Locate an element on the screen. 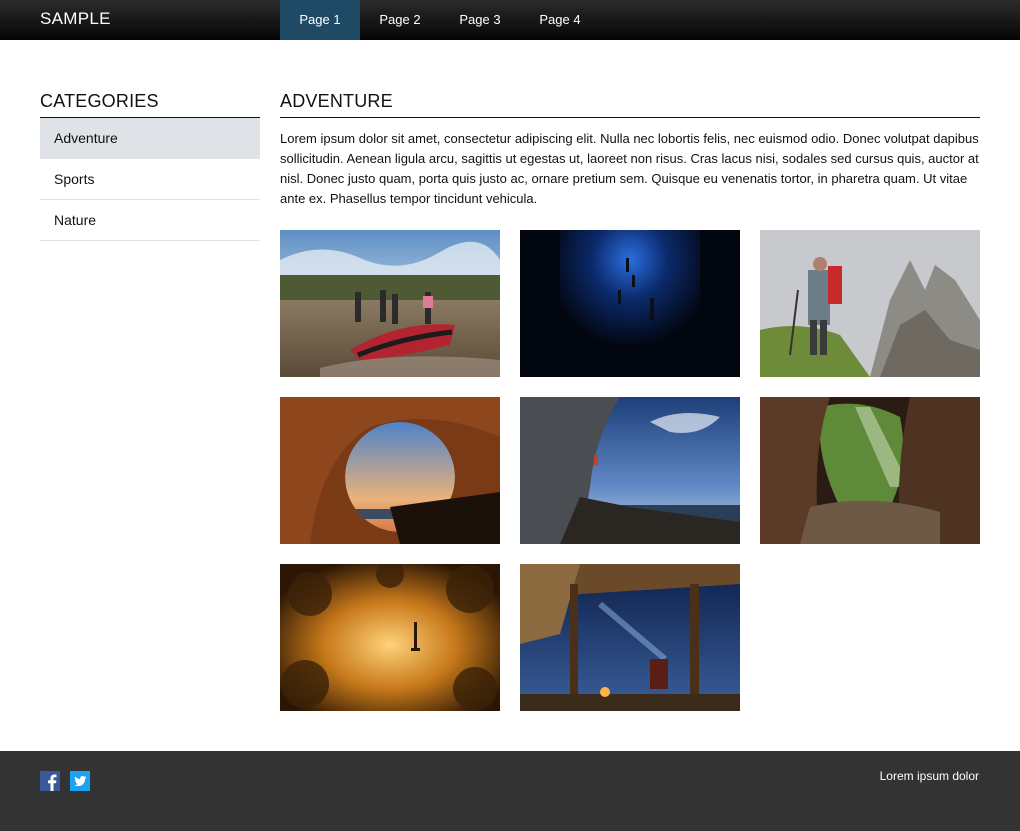 The height and width of the screenshot is (831, 1020). photo-river-raft is located at coordinates (390, 303).